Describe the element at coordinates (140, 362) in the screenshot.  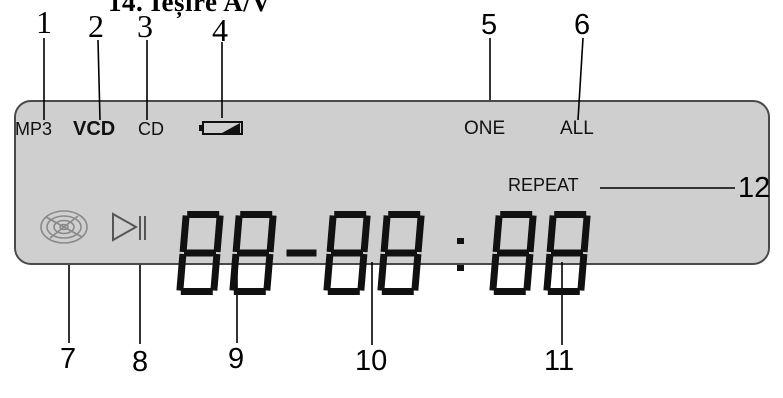
I see `callout-8: 8` at that location.